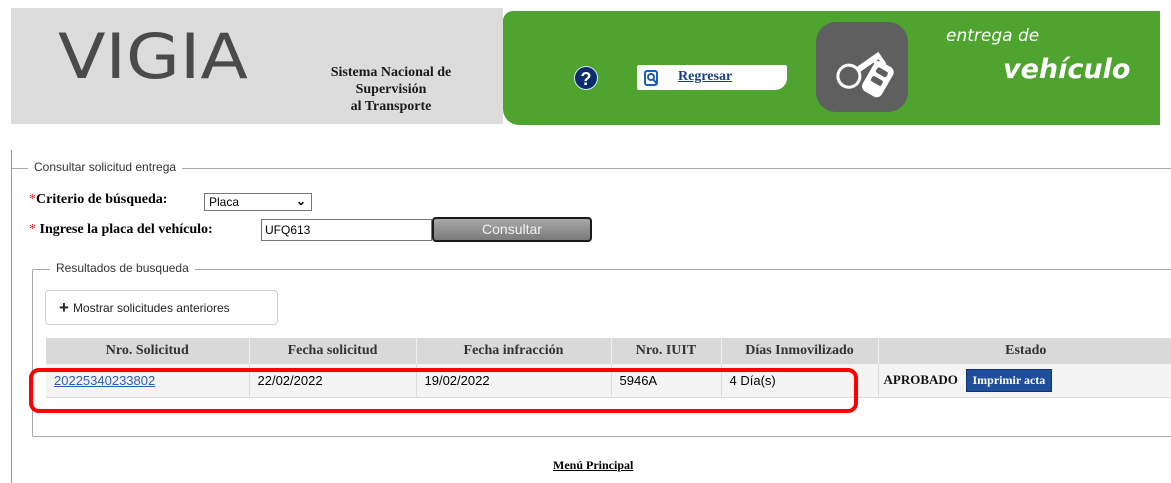 The height and width of the screenshot is (483, 1171). I want to click on criterio-label: *Criterio de búsqueda:, so click(98, 199).